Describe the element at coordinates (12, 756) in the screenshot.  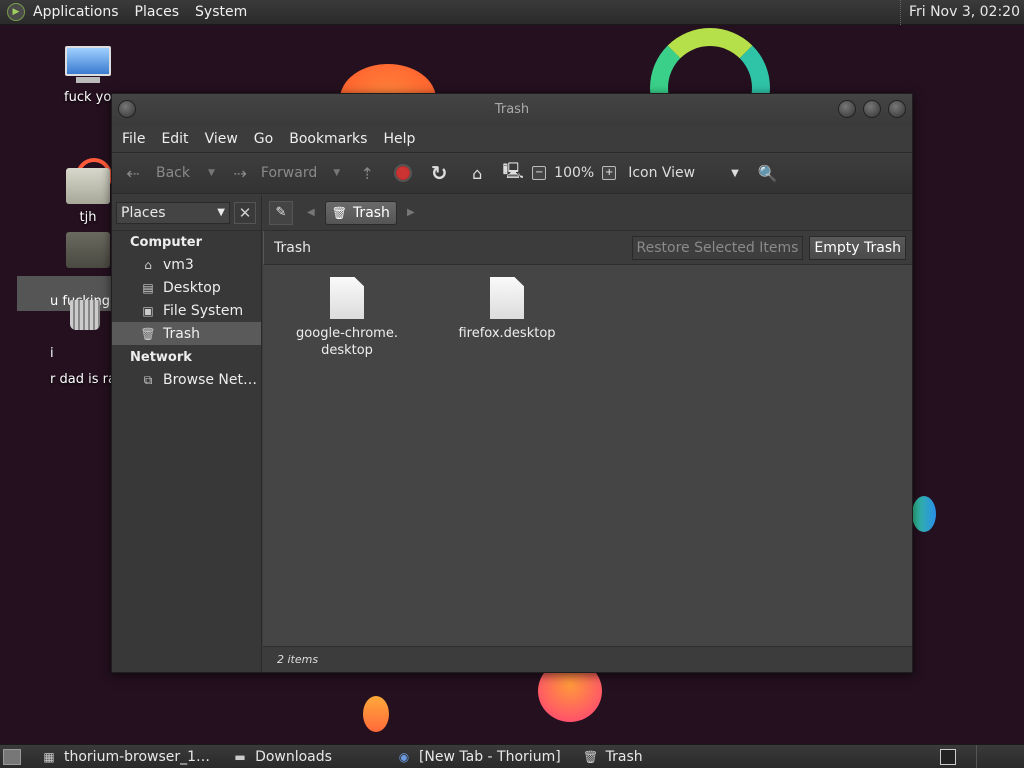
I see `show-desktop-button` at that location.